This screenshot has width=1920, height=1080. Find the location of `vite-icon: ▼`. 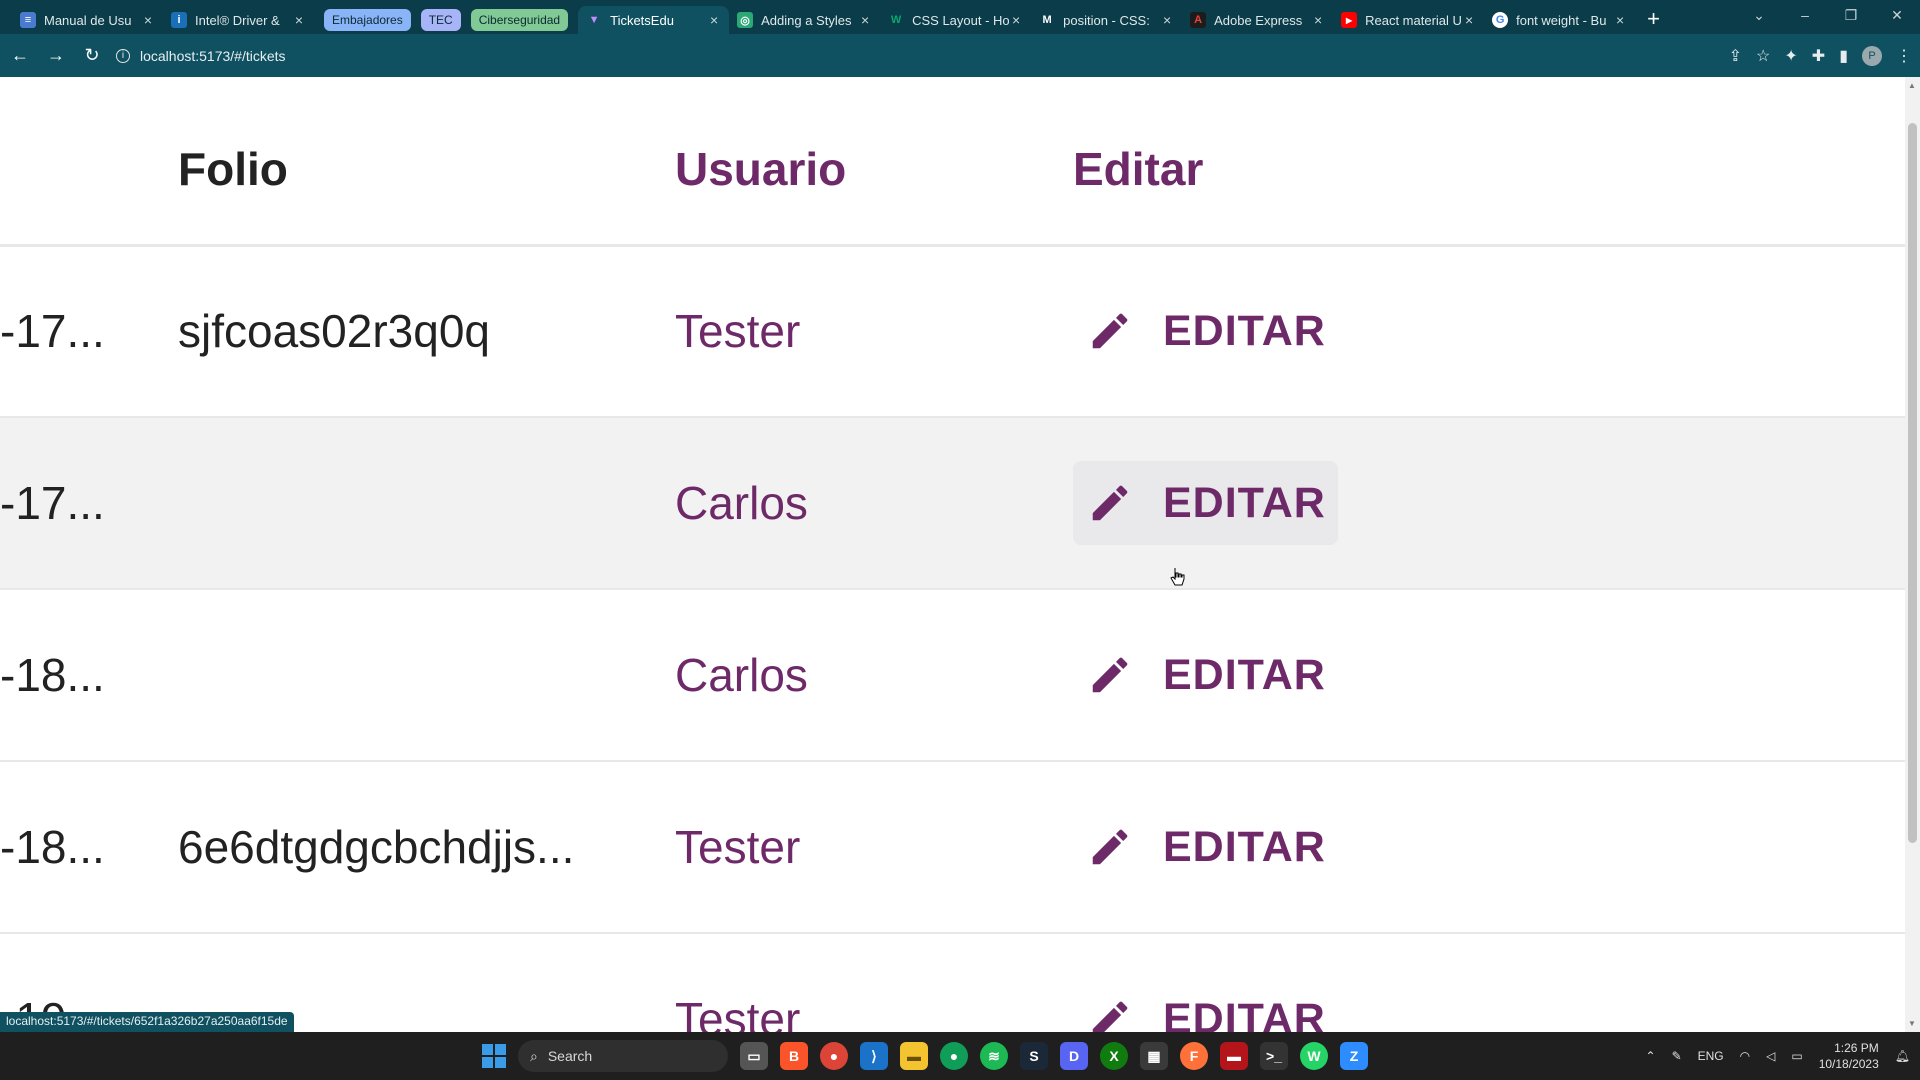

vite-icon: ▼ is located at coordinates (594, 20).